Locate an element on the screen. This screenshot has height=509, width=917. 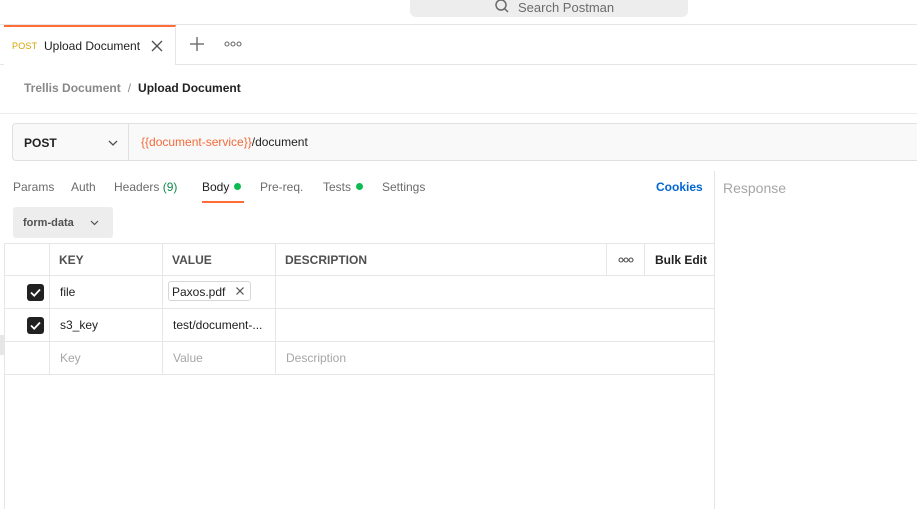
value-cell: Paxos.pdf is located at coordinates (218, 292).